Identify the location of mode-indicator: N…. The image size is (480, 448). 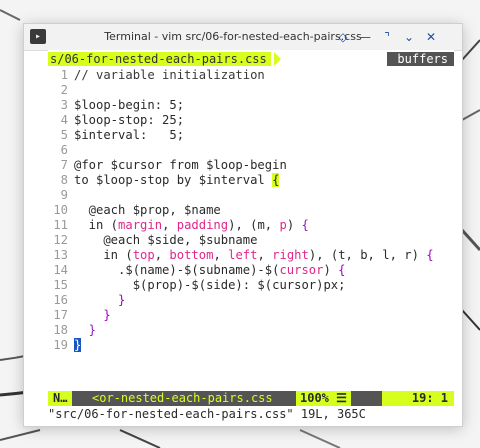
(60, 398).